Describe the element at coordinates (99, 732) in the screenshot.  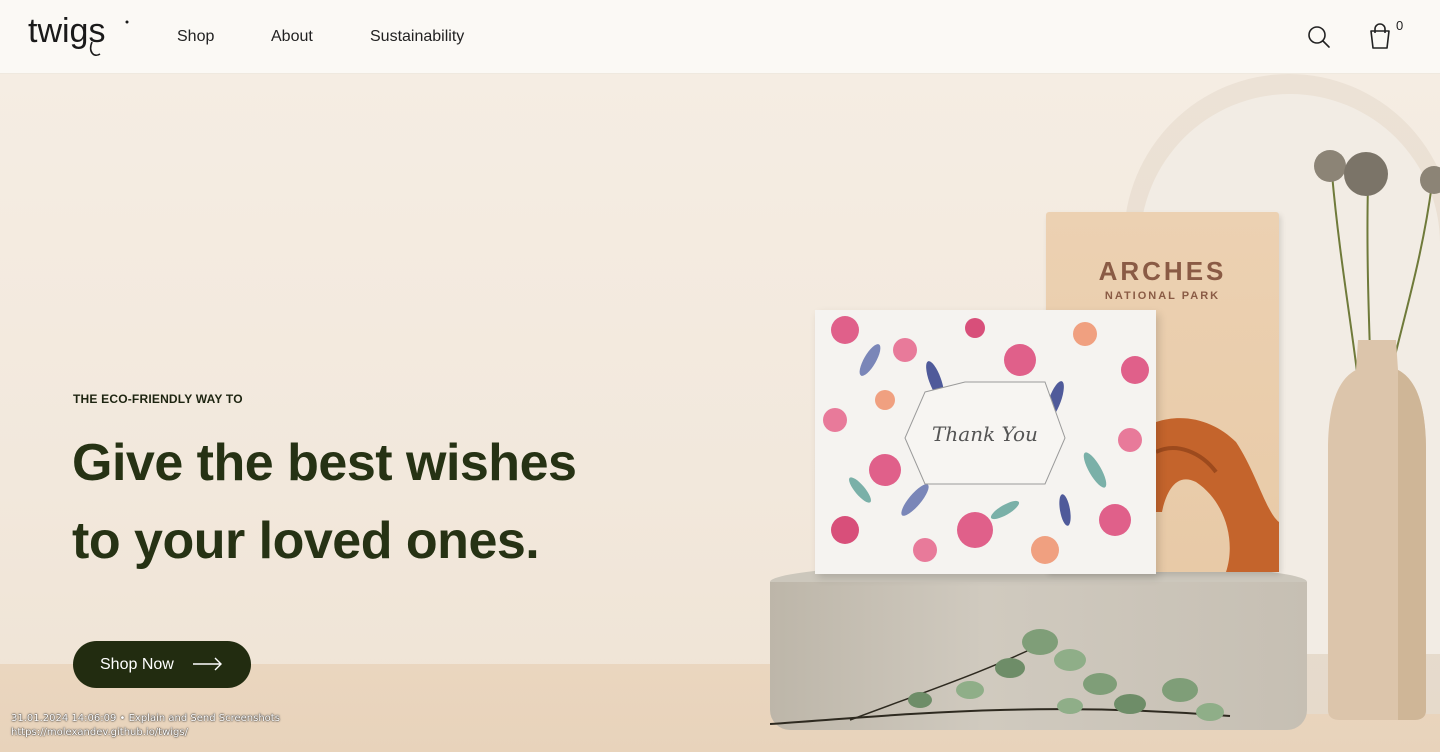
I see `watermark-url: https://molexandev.github.io/twigs/` at that location.